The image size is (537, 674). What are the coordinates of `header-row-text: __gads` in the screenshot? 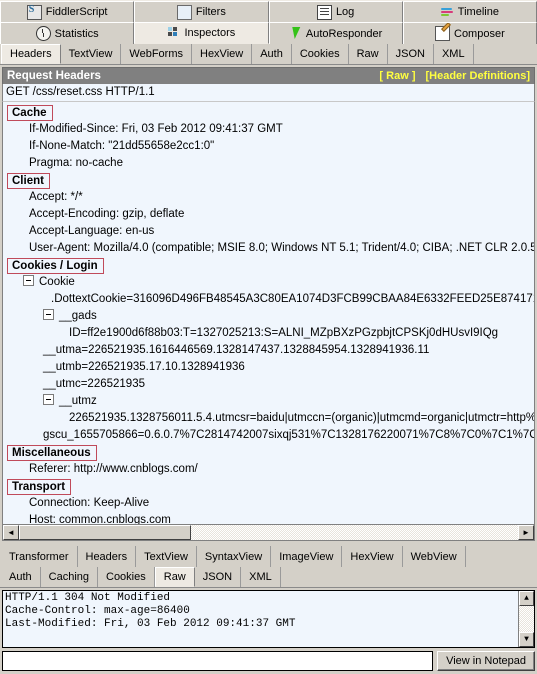 It's located at (78, 315).